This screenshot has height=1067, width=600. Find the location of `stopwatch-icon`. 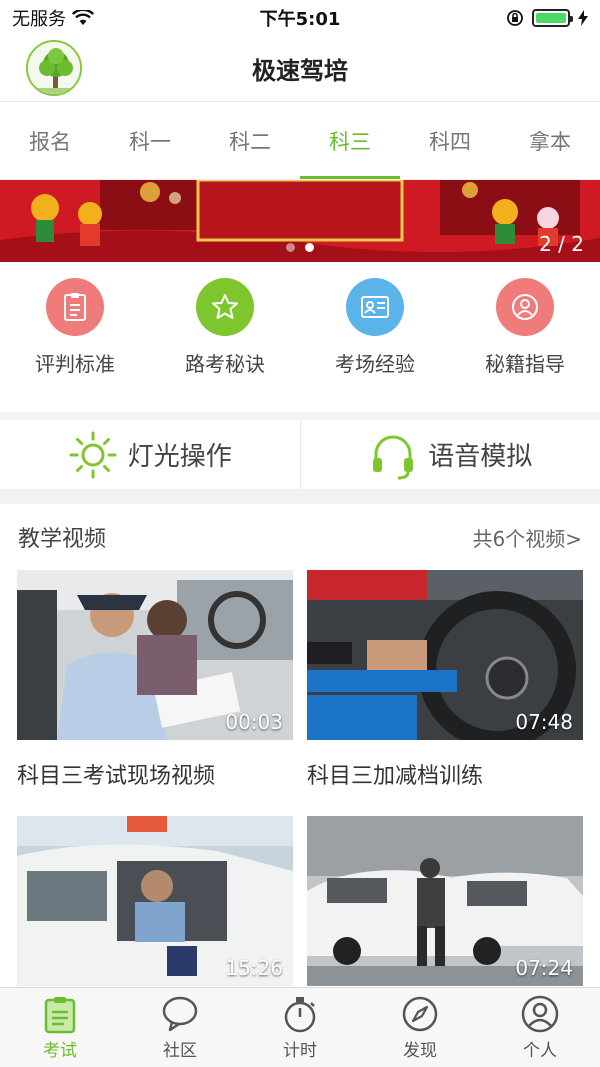

stopwatch-icon is located at coordinates (300, 1015).